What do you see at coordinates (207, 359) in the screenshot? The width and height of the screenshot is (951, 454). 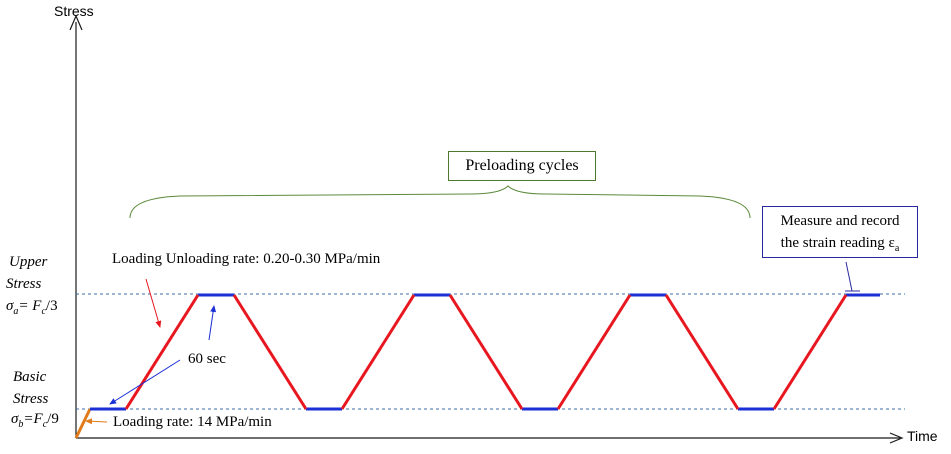 I see `hold-time-label: 60 sec` at bounding box center [207, 359].